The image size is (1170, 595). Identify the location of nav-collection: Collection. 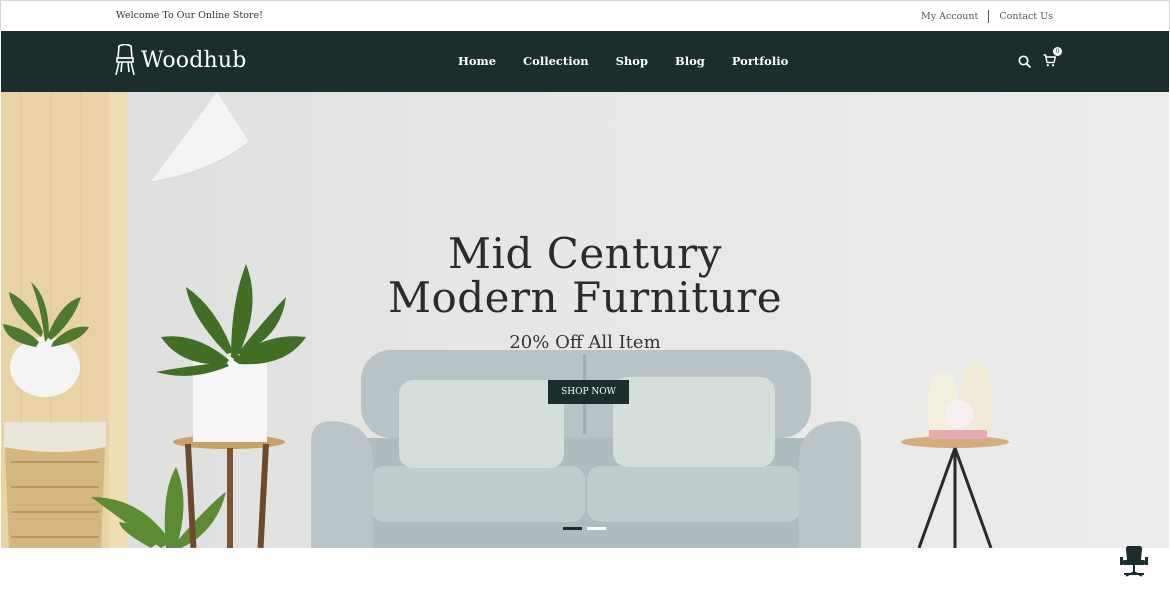
(556, 61).